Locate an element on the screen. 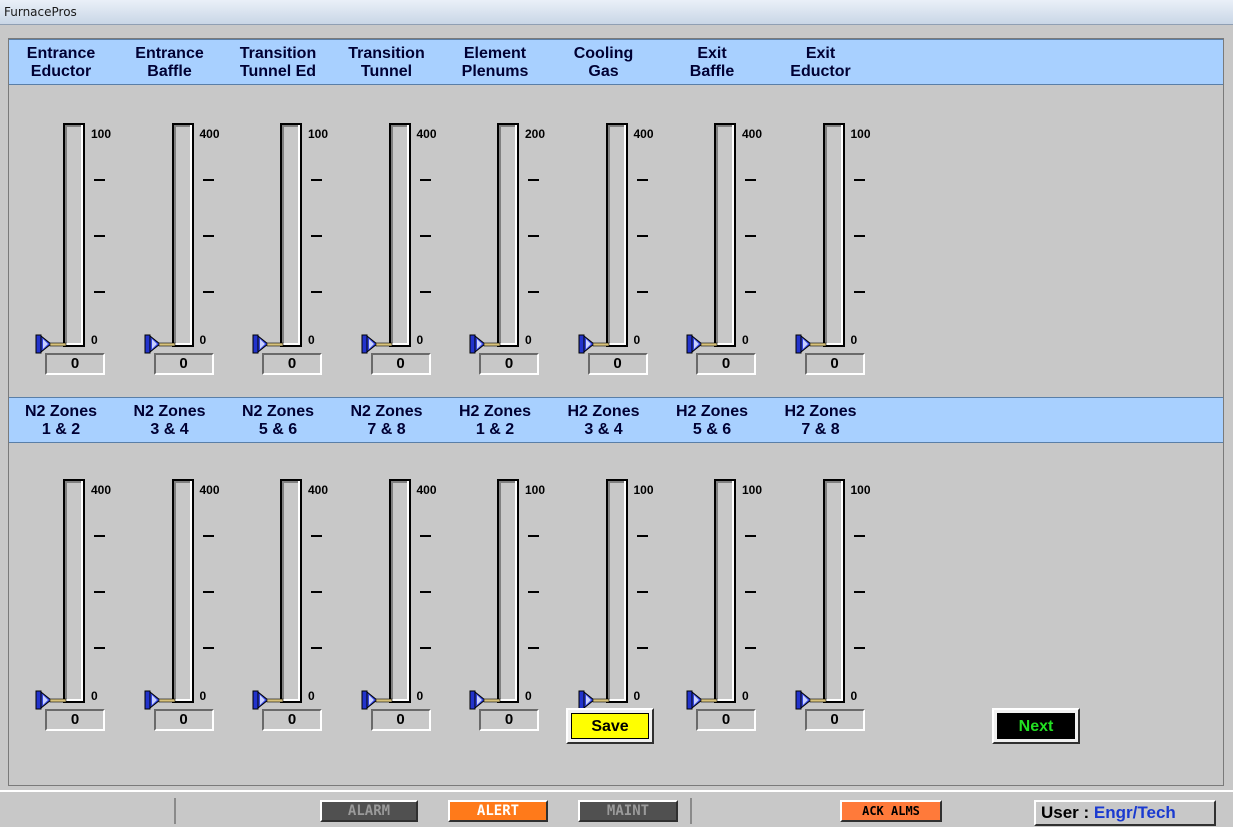 The height and width of the screenshot is (827, 1233). label-line2: Eductor is located at coordinates (61, 71).